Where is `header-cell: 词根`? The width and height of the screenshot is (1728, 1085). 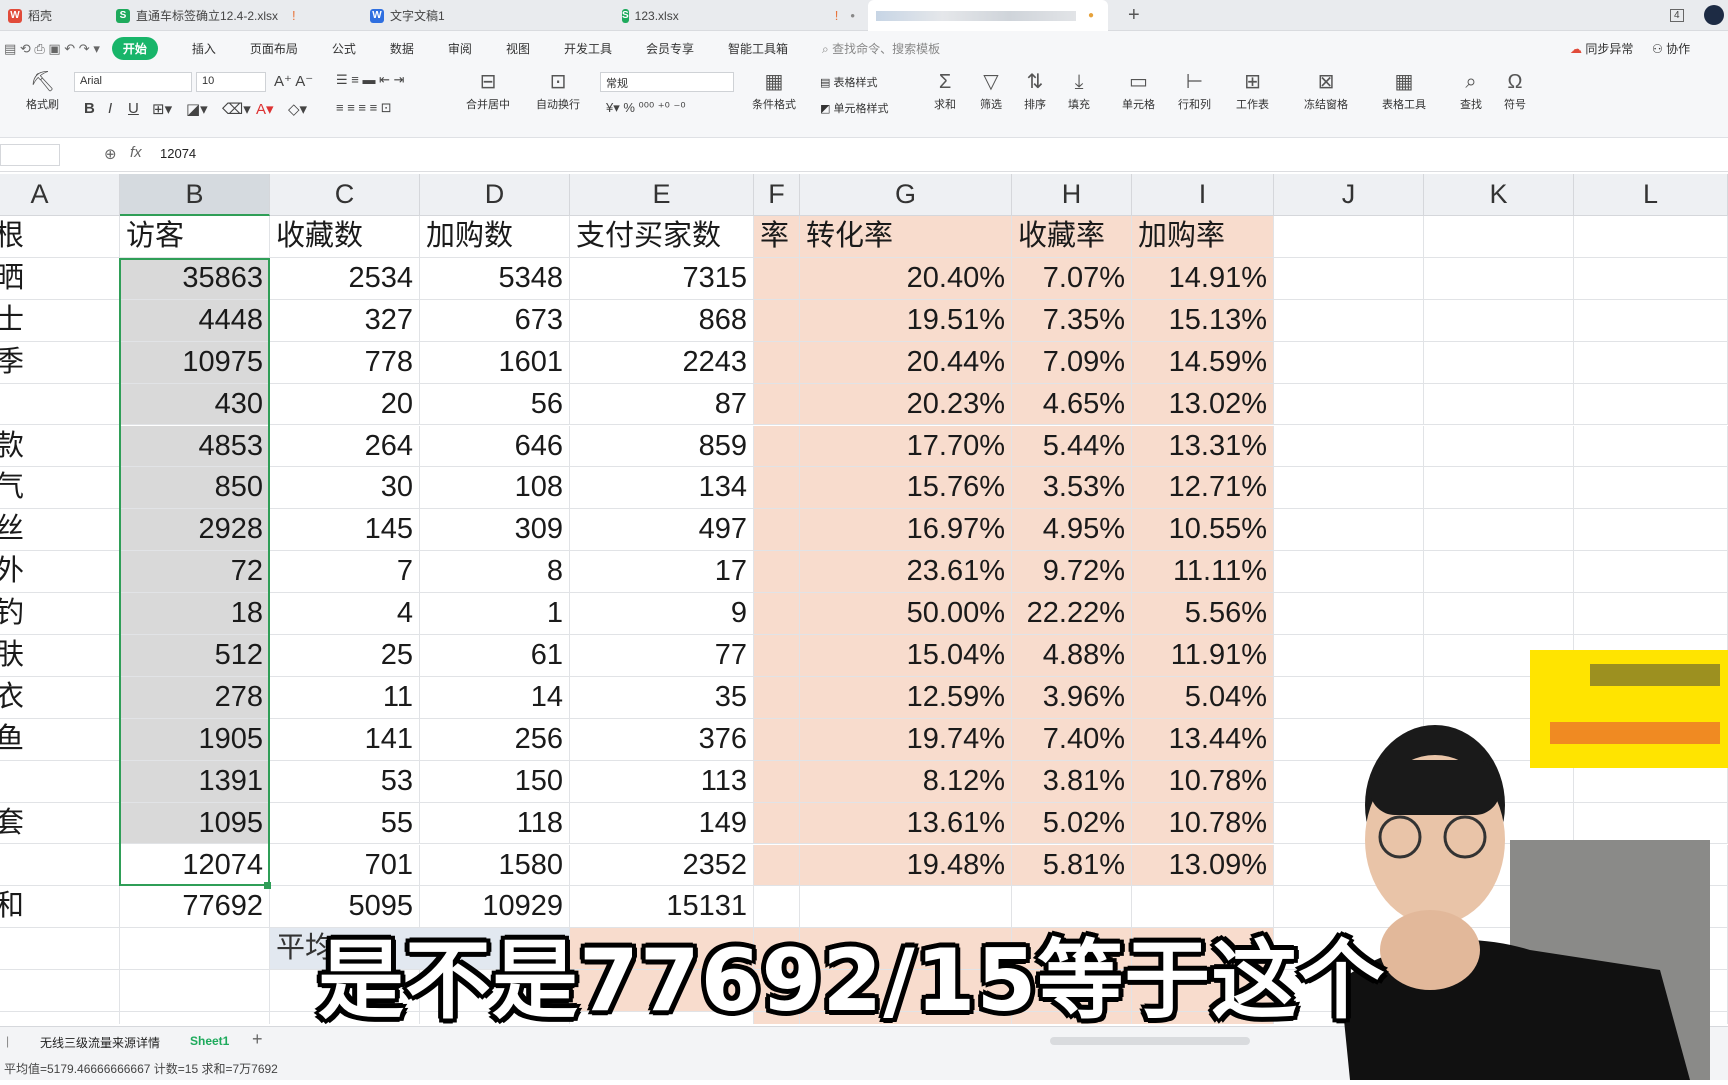
header-cell: 词根 is located at coordinates (60, 237).